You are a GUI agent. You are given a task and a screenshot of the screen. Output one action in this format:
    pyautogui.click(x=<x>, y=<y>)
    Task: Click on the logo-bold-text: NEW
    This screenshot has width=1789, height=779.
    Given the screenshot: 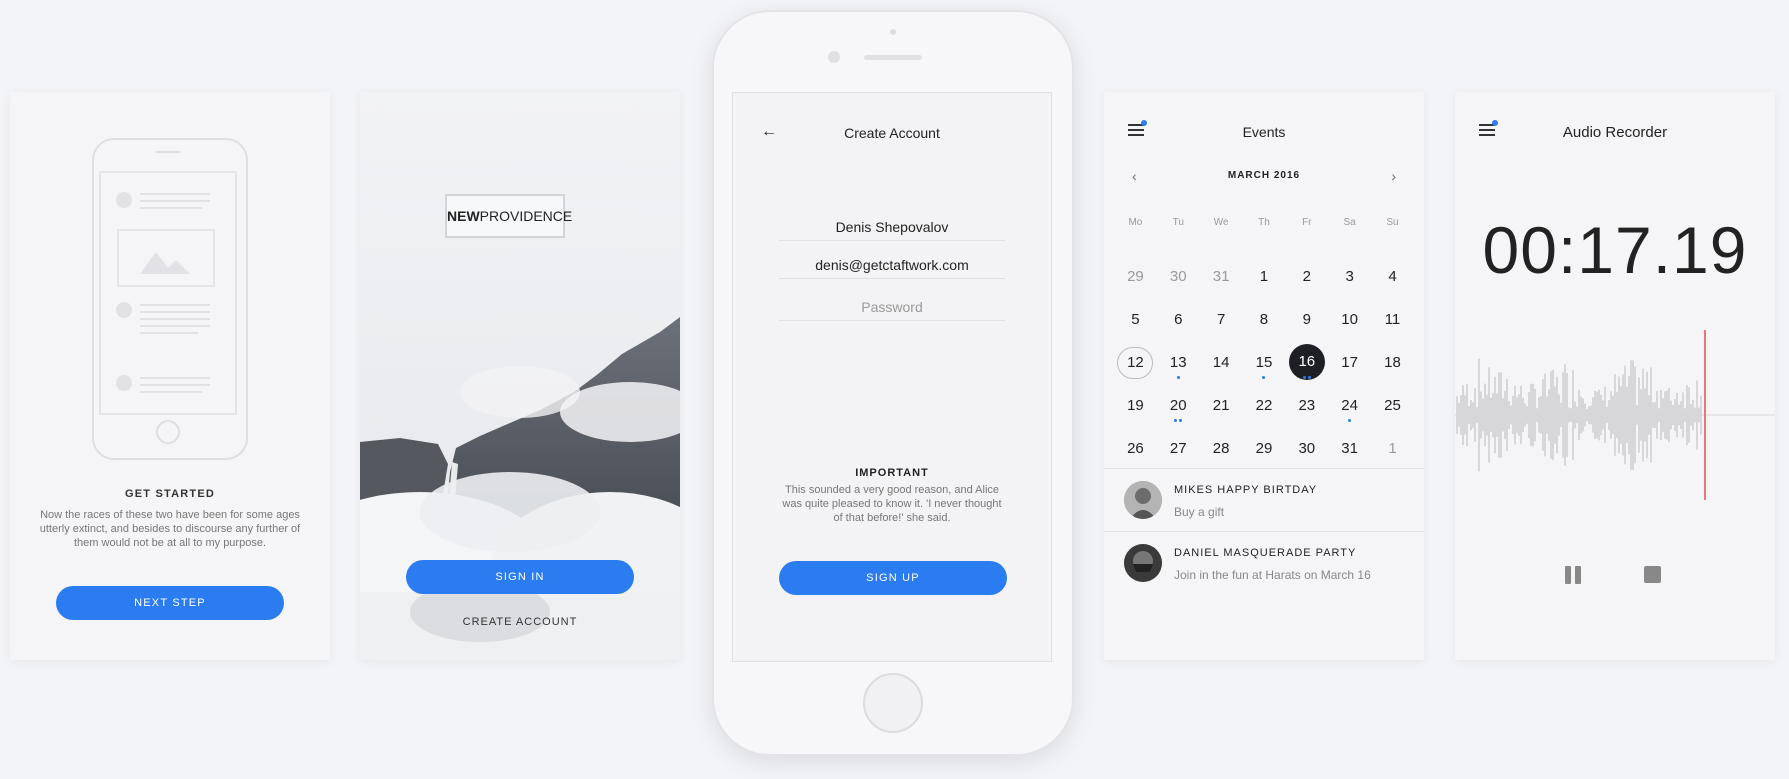 What is the action you would take?
    pyautogui.click(x=463, y=216)
    